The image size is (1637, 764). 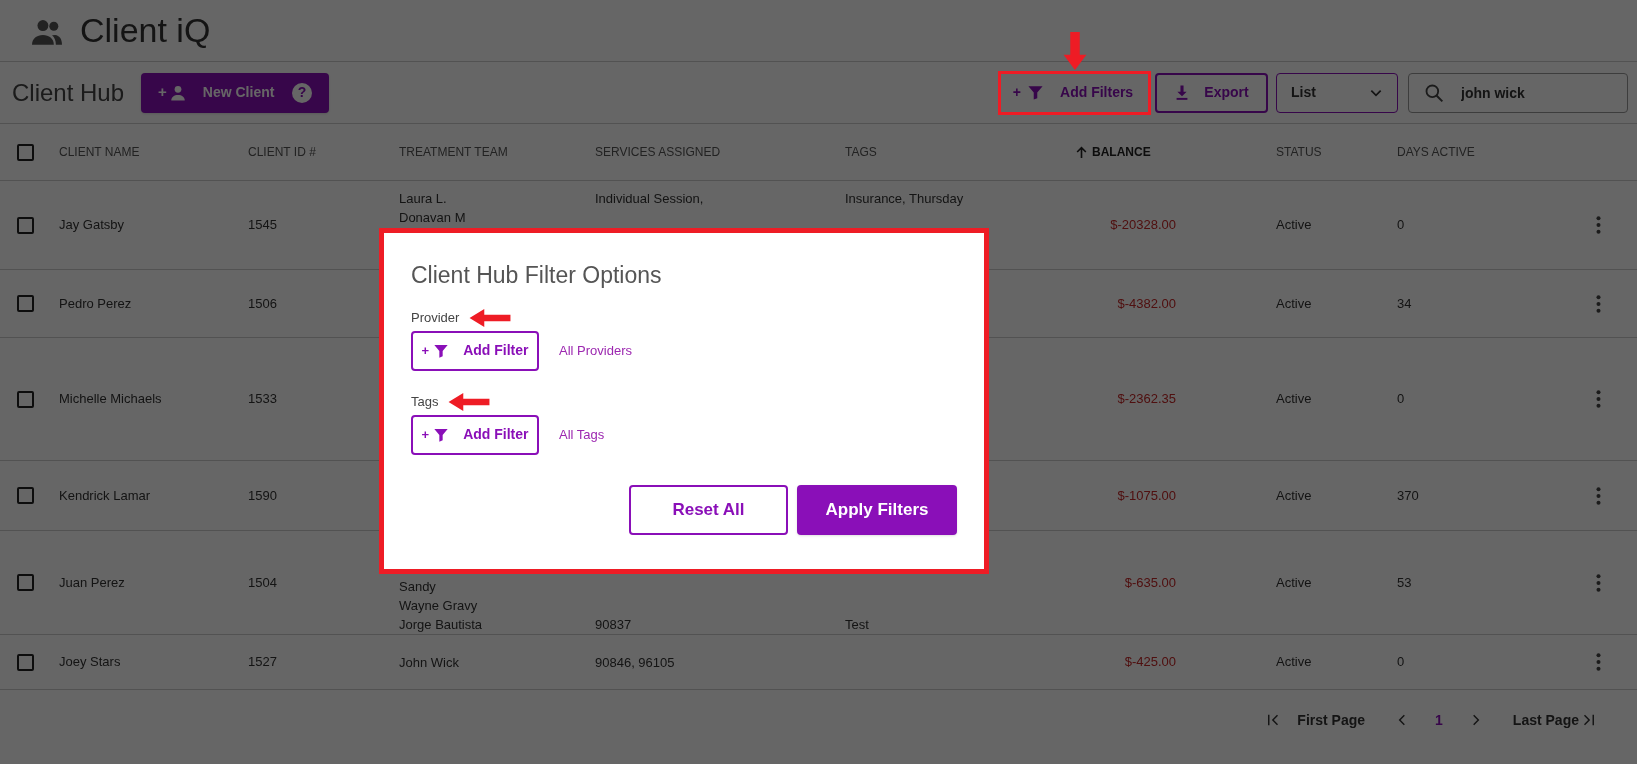 I want to click on client-id: 1504, so click(x=262, y=582).